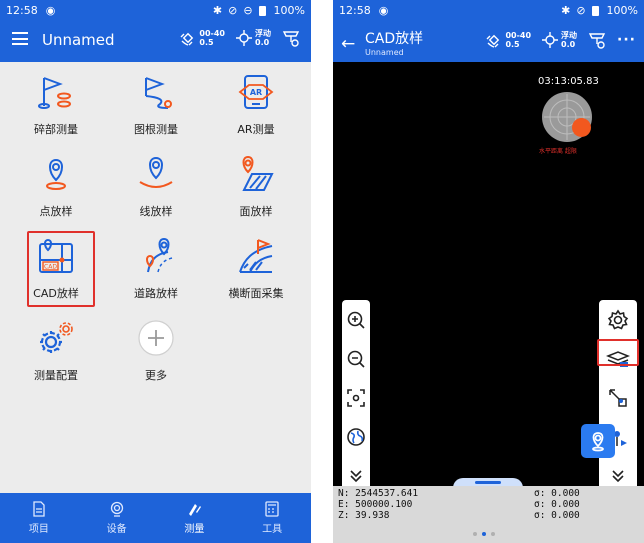  I want to click on full-extent-icon, so click(356, 397).